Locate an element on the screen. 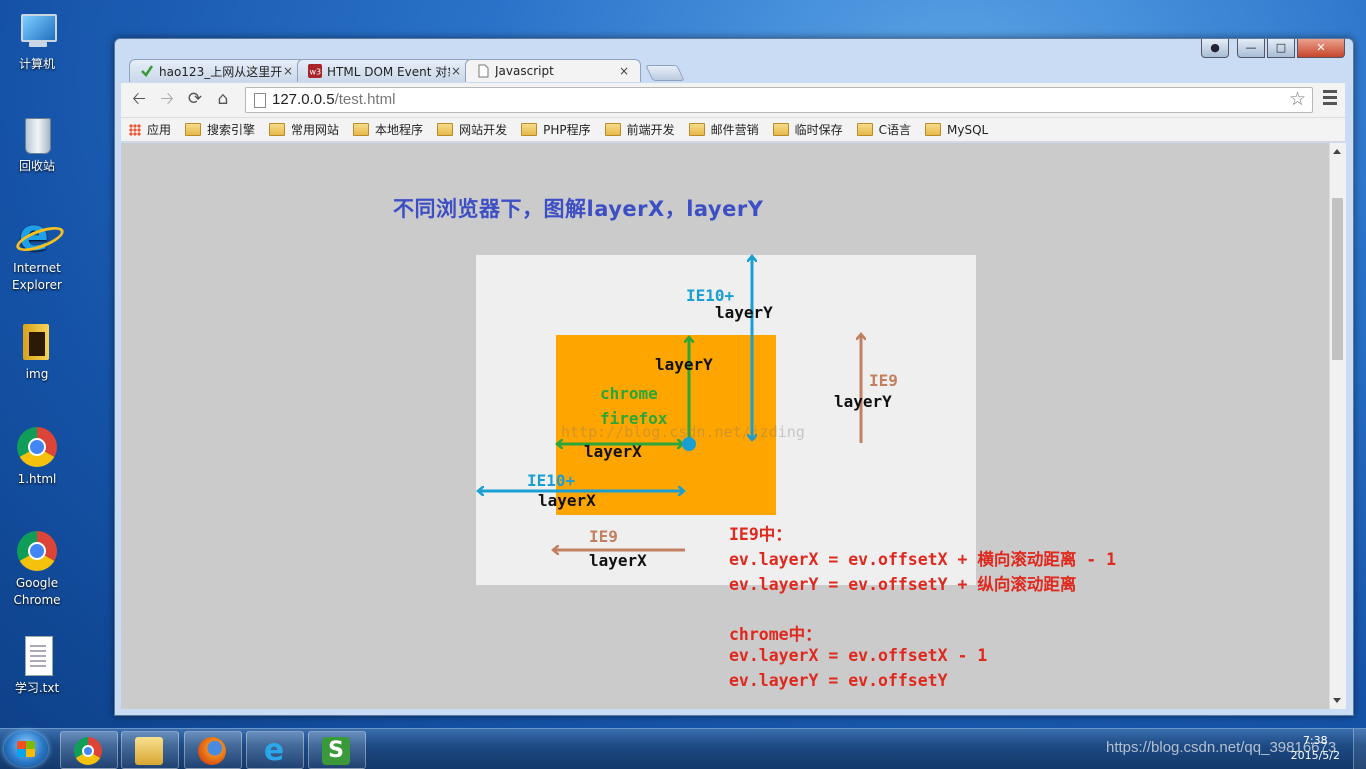 This screenshot has width=1366, height=769. bookmark-folder: C语言 is located at coordinates (883, 129).